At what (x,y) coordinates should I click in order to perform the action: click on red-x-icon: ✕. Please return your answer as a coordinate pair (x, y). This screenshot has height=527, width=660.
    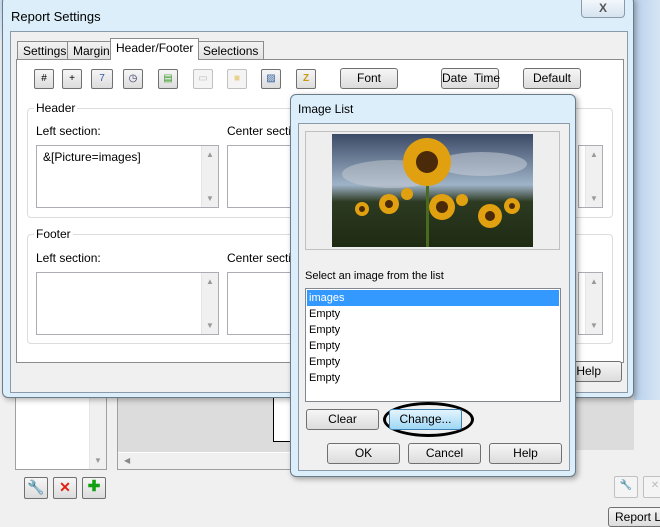
    Looking at the image, I should click on (65, 487).